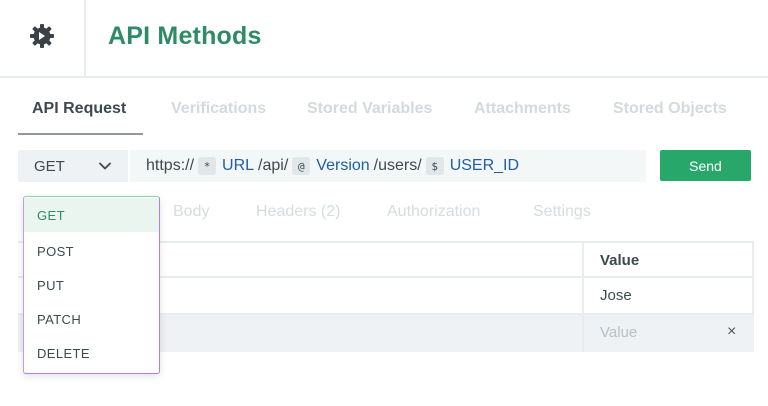 This screenshot has height=406, width=768. I want to click on gear-icon, so click(42, 38).